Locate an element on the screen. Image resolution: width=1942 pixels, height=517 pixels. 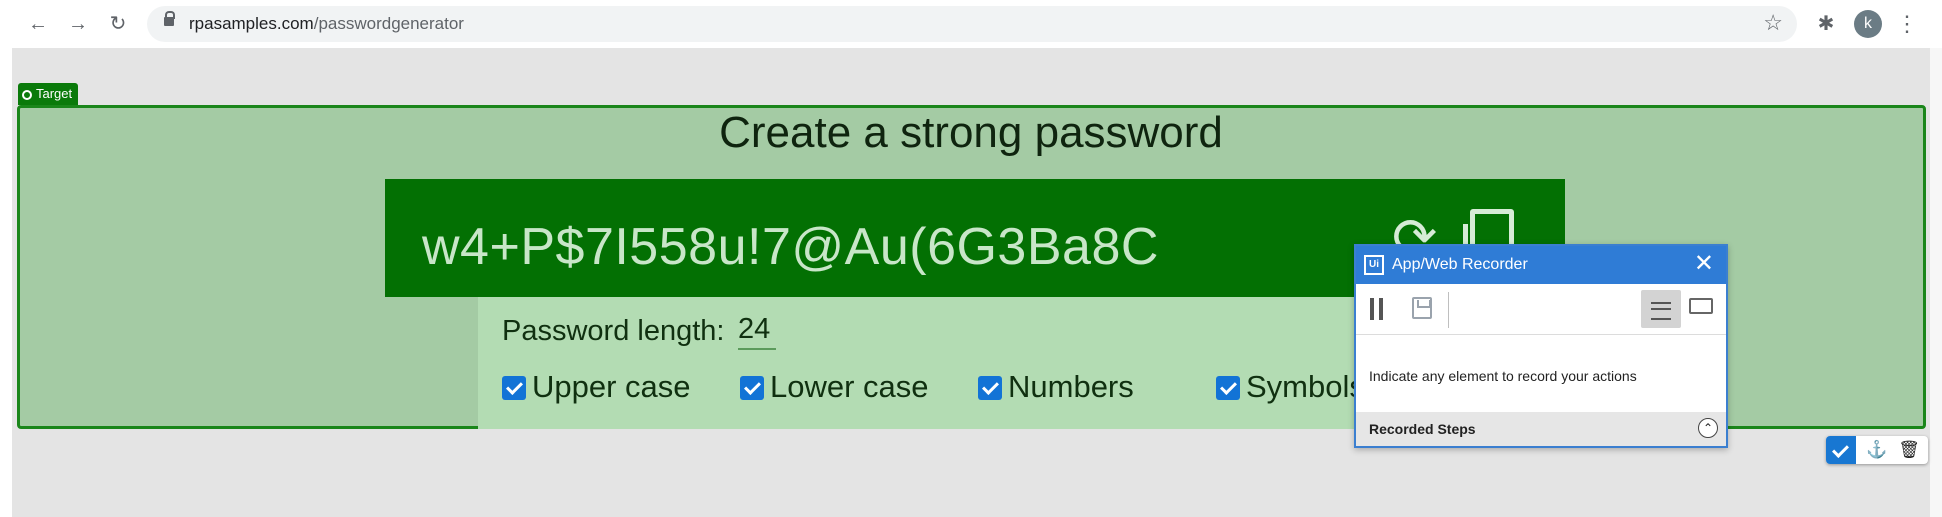
checkbox-symbols is located at coordinates (1228, 388).